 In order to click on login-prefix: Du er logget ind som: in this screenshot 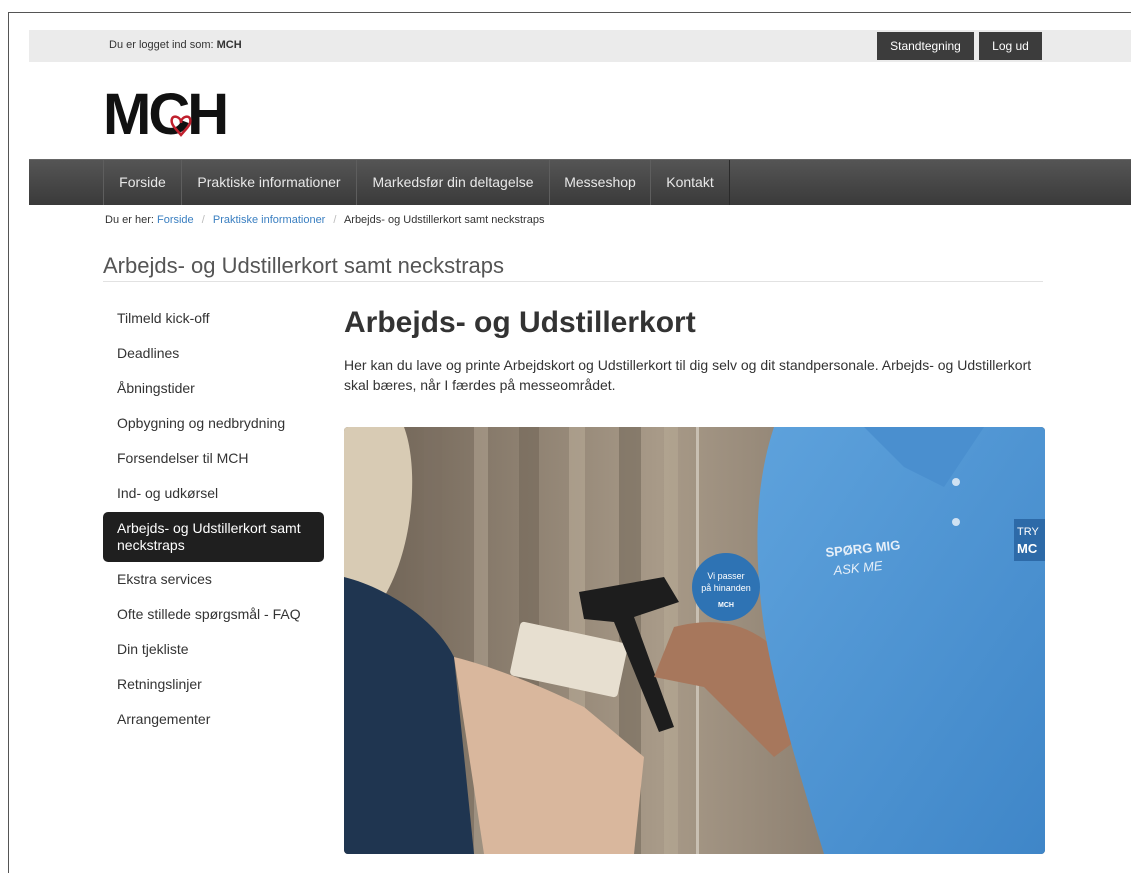, I will do `click(161, 45)`.